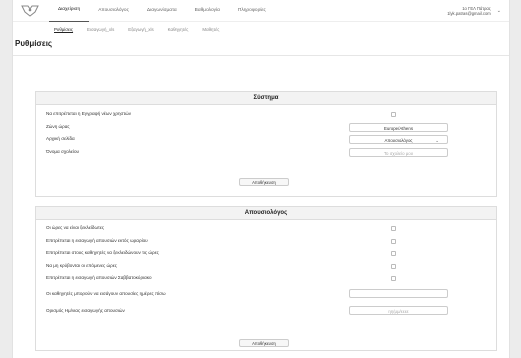 Image resolution: width=521 pixels, height=358 pixels. What do you see at coordinates (113, 11) in the screenshot?
I see `nav-item-absences: Απουσιολόγος` at bounding box center [113, 11].